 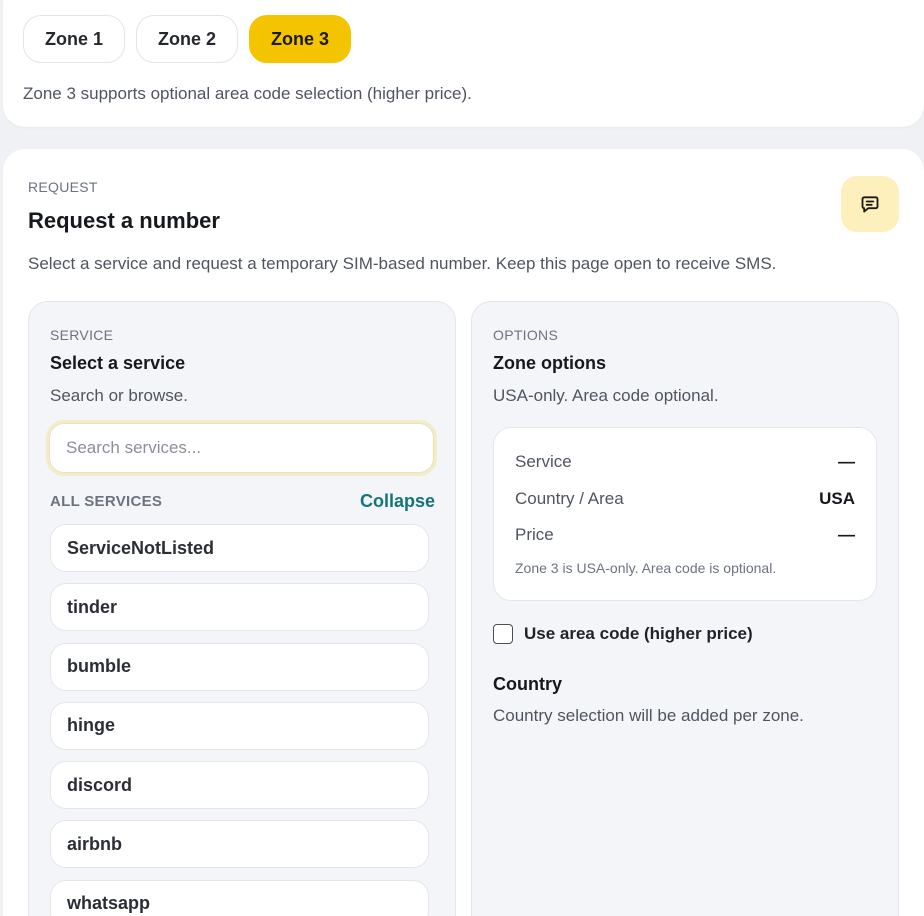 What do you see at coordinates (846, 534) in the screenshot?
I see `summary-price-value: —` at bounding box center [846, 534].